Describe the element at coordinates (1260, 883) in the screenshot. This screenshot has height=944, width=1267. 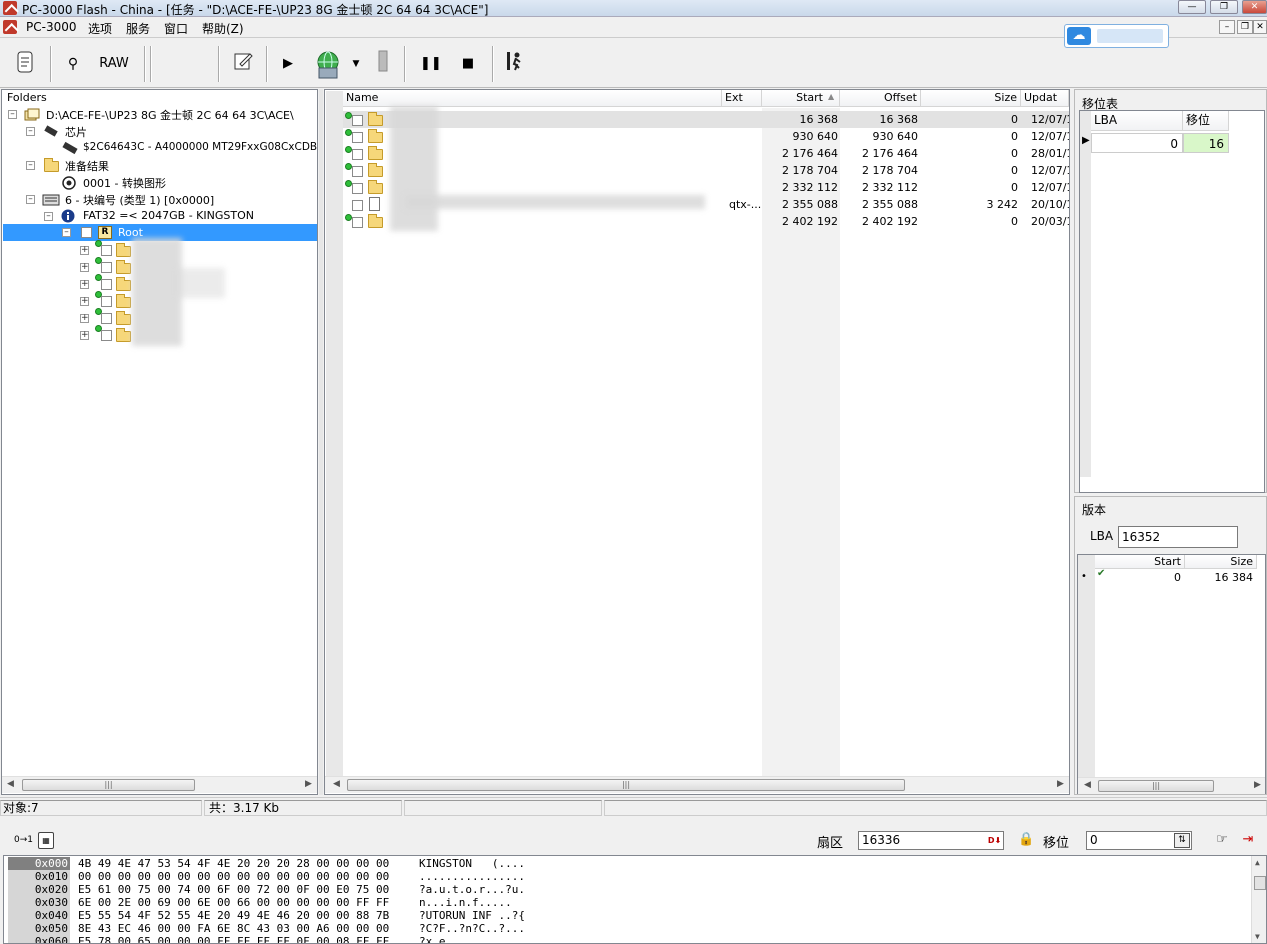
I see `scroll-thumb` at that location.